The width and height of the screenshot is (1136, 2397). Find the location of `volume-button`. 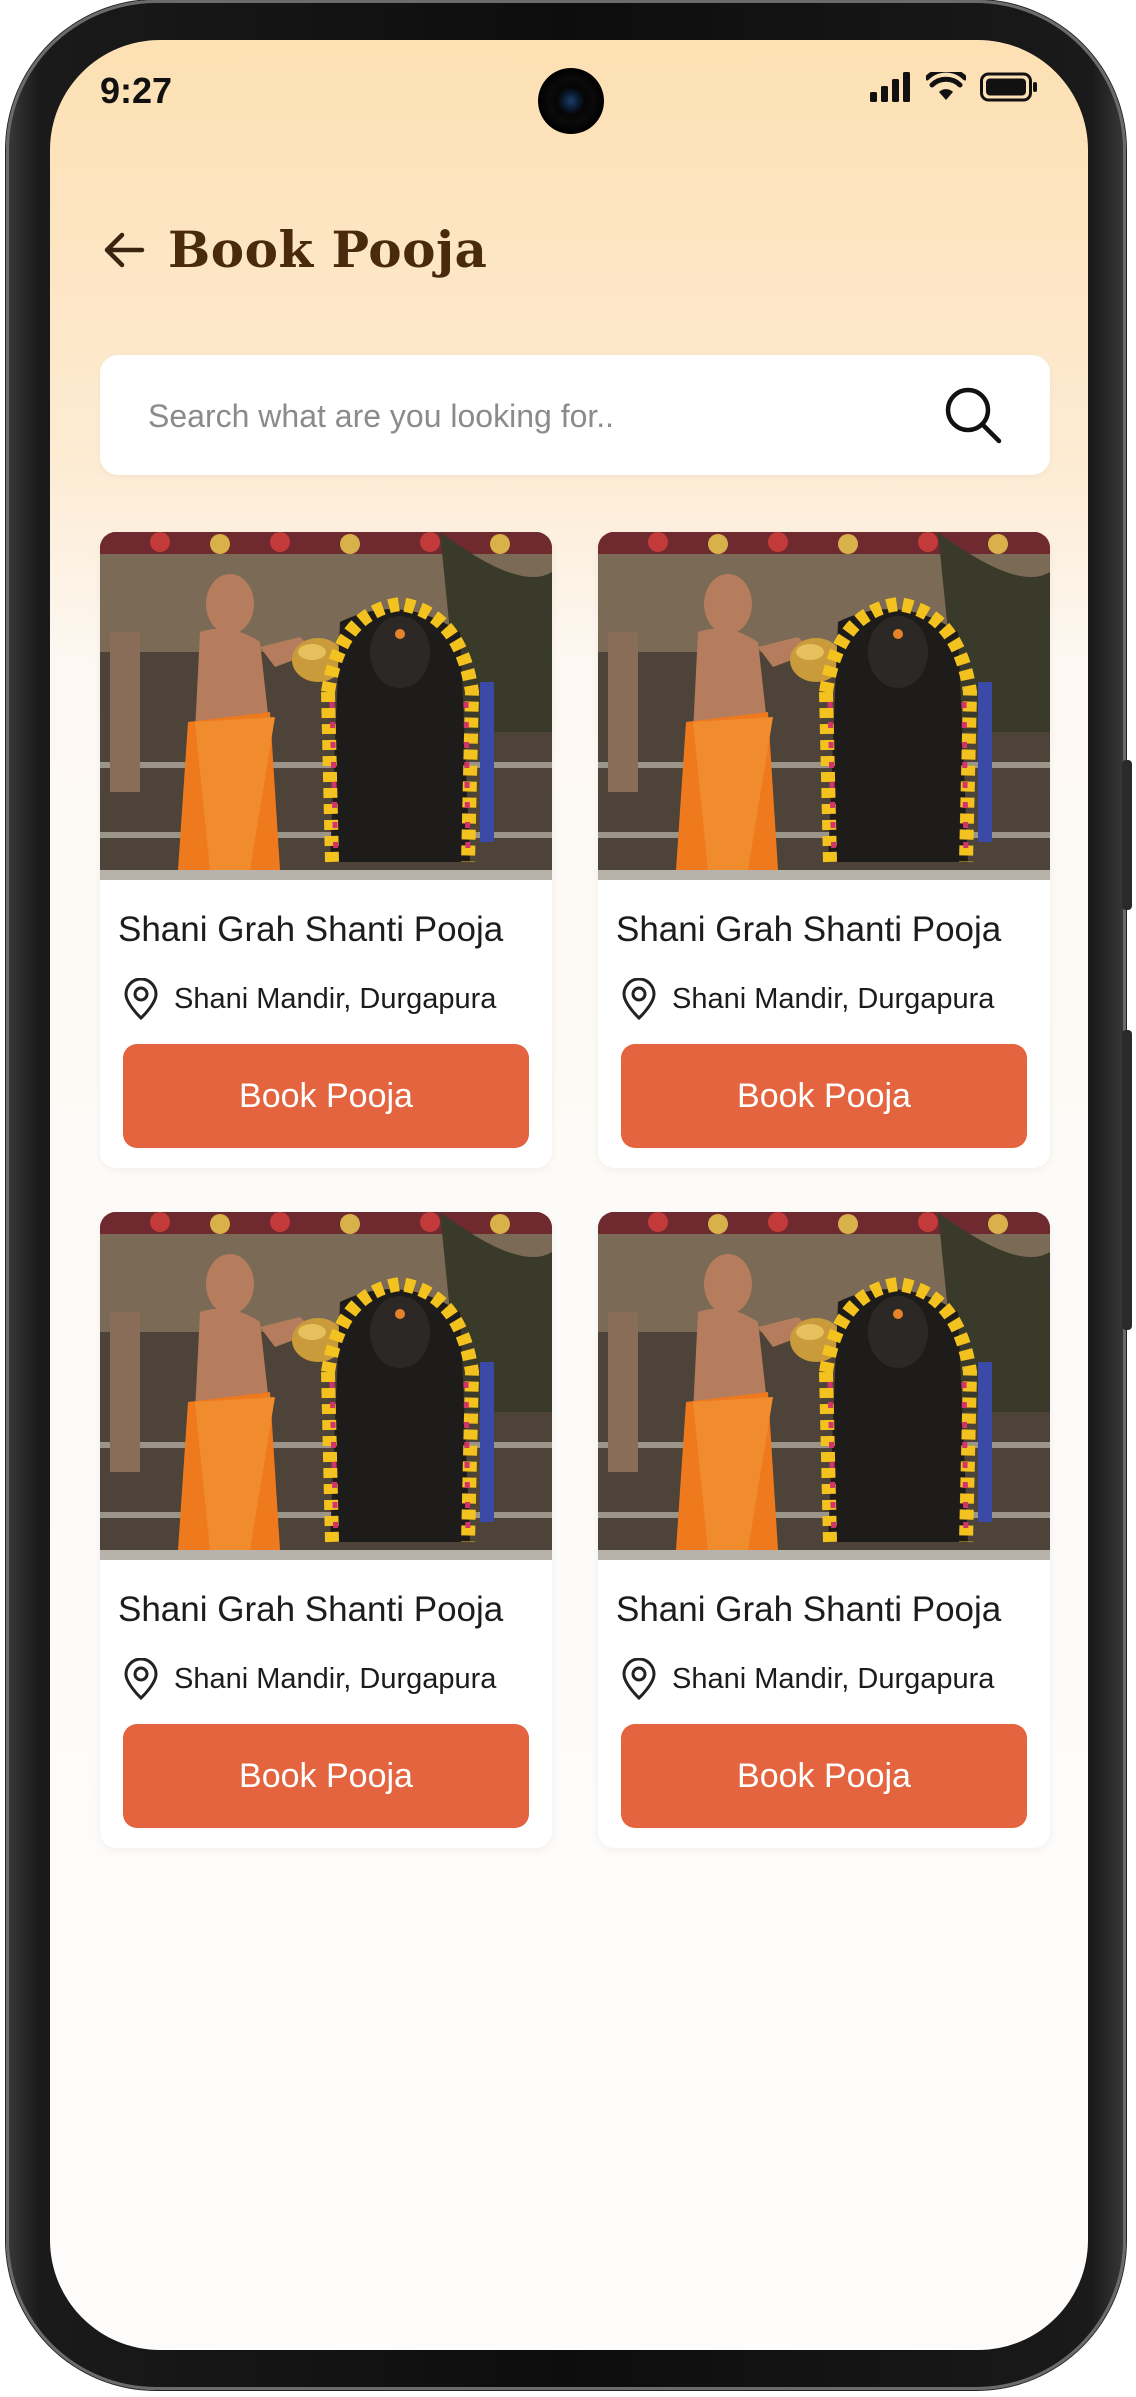

volume-button is located at coordinates (1127, 835).